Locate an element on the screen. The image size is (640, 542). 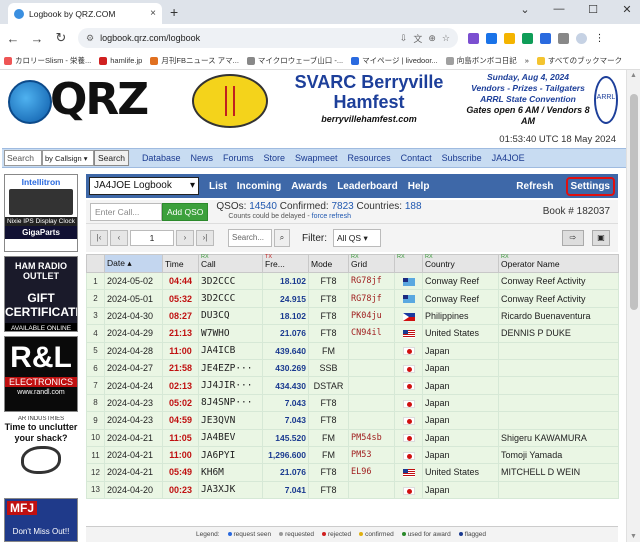
nav-database: Database is located at coordinates (161, 158).